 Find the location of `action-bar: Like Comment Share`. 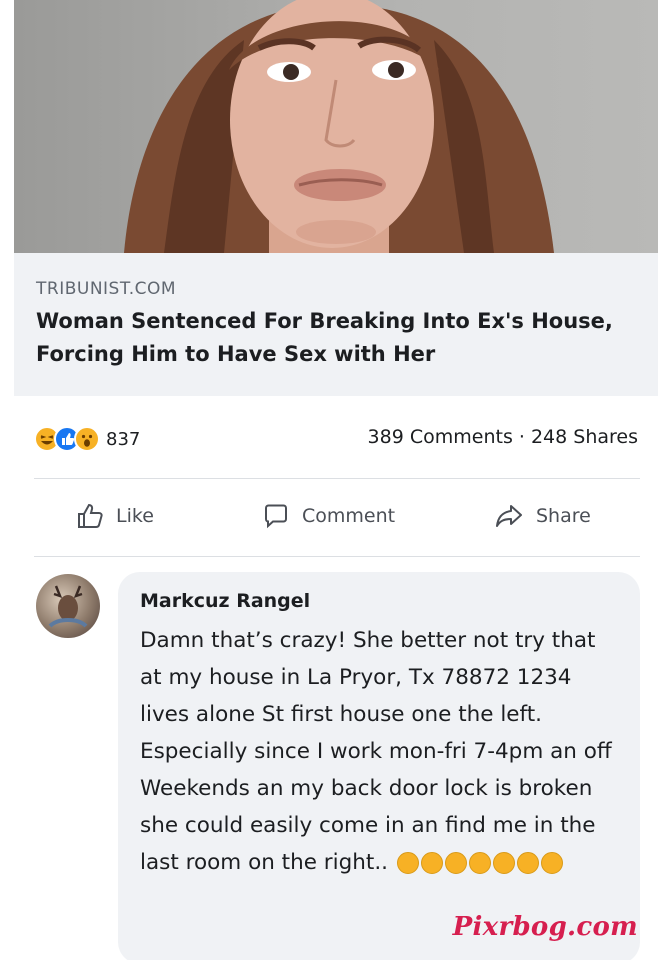

action-bar: Like Comment Share is located at coordinates (336, 517).